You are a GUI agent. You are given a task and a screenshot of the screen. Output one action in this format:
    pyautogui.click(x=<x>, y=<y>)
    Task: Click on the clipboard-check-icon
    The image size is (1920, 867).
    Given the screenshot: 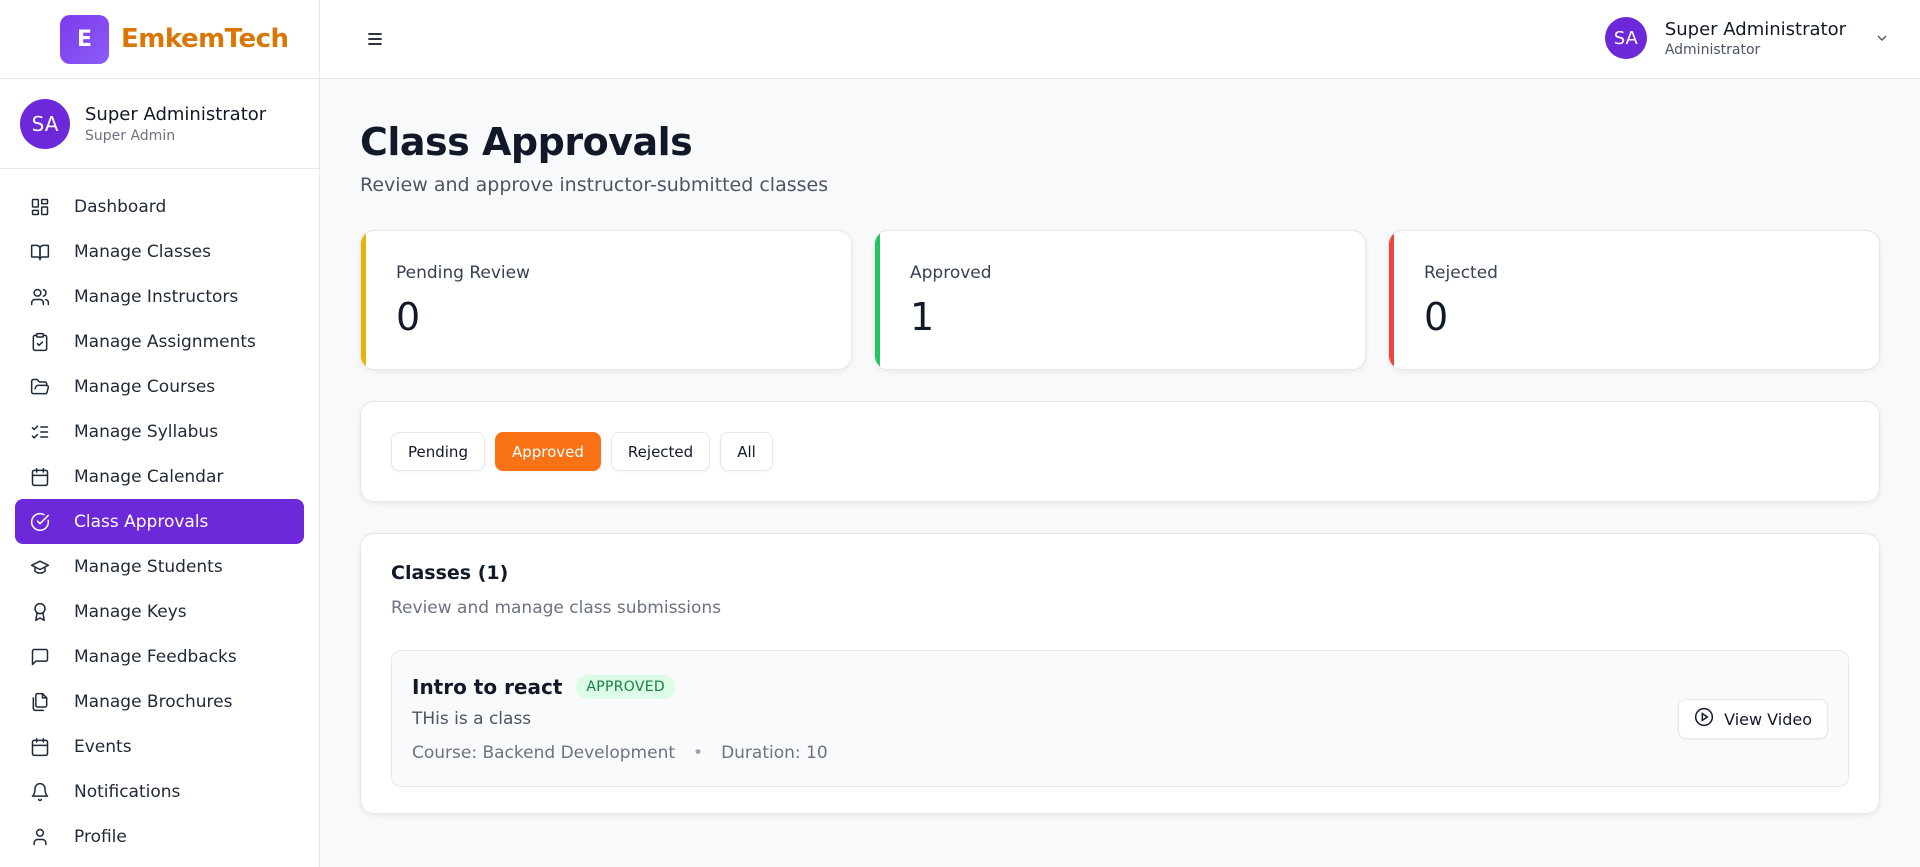 What is the action you would take?
    pyautogui.click(x=40, y=342)
    